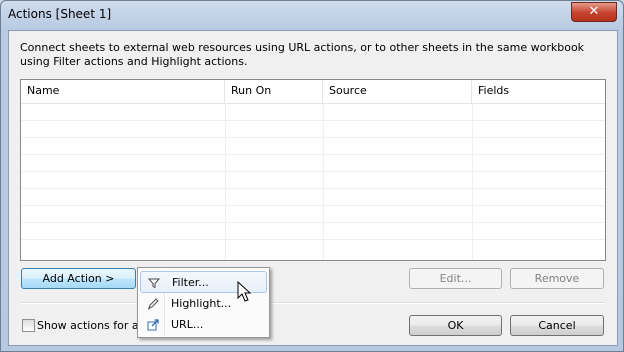  What do you see at coordinates (153, 325) in the screenshot?
I see `external-link-icon` at bounding box center [153, 325].